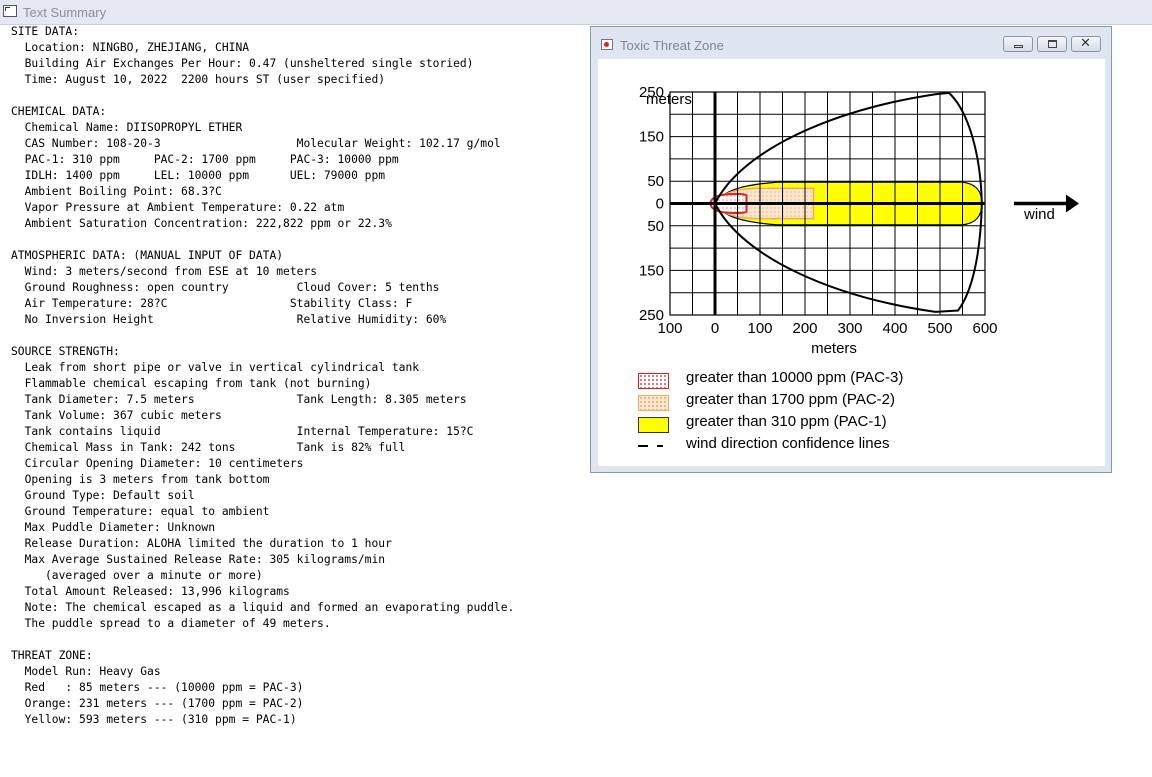  Describe the element at coordinates (669, 99) in the screenshot. I see `y-axis-label: meters` at that location.